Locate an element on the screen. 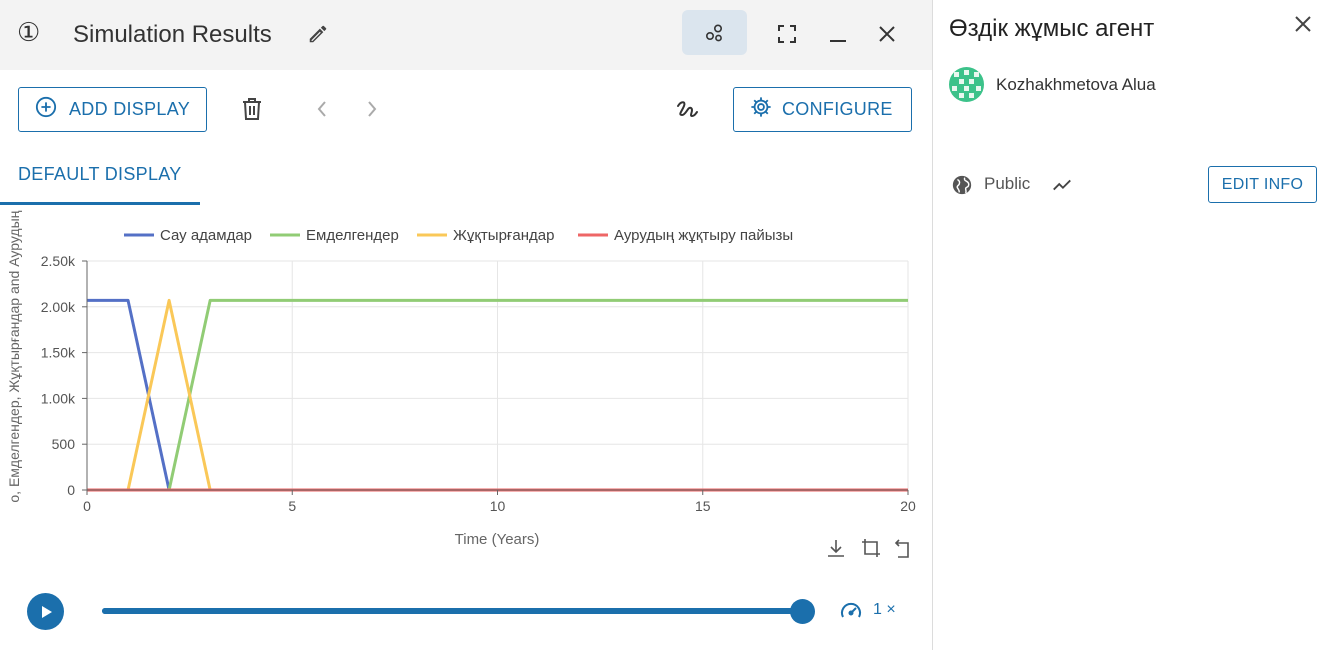 This screenshot has height=650, width=1327. timeline-slider-fill is located at coordinates (452, 611).